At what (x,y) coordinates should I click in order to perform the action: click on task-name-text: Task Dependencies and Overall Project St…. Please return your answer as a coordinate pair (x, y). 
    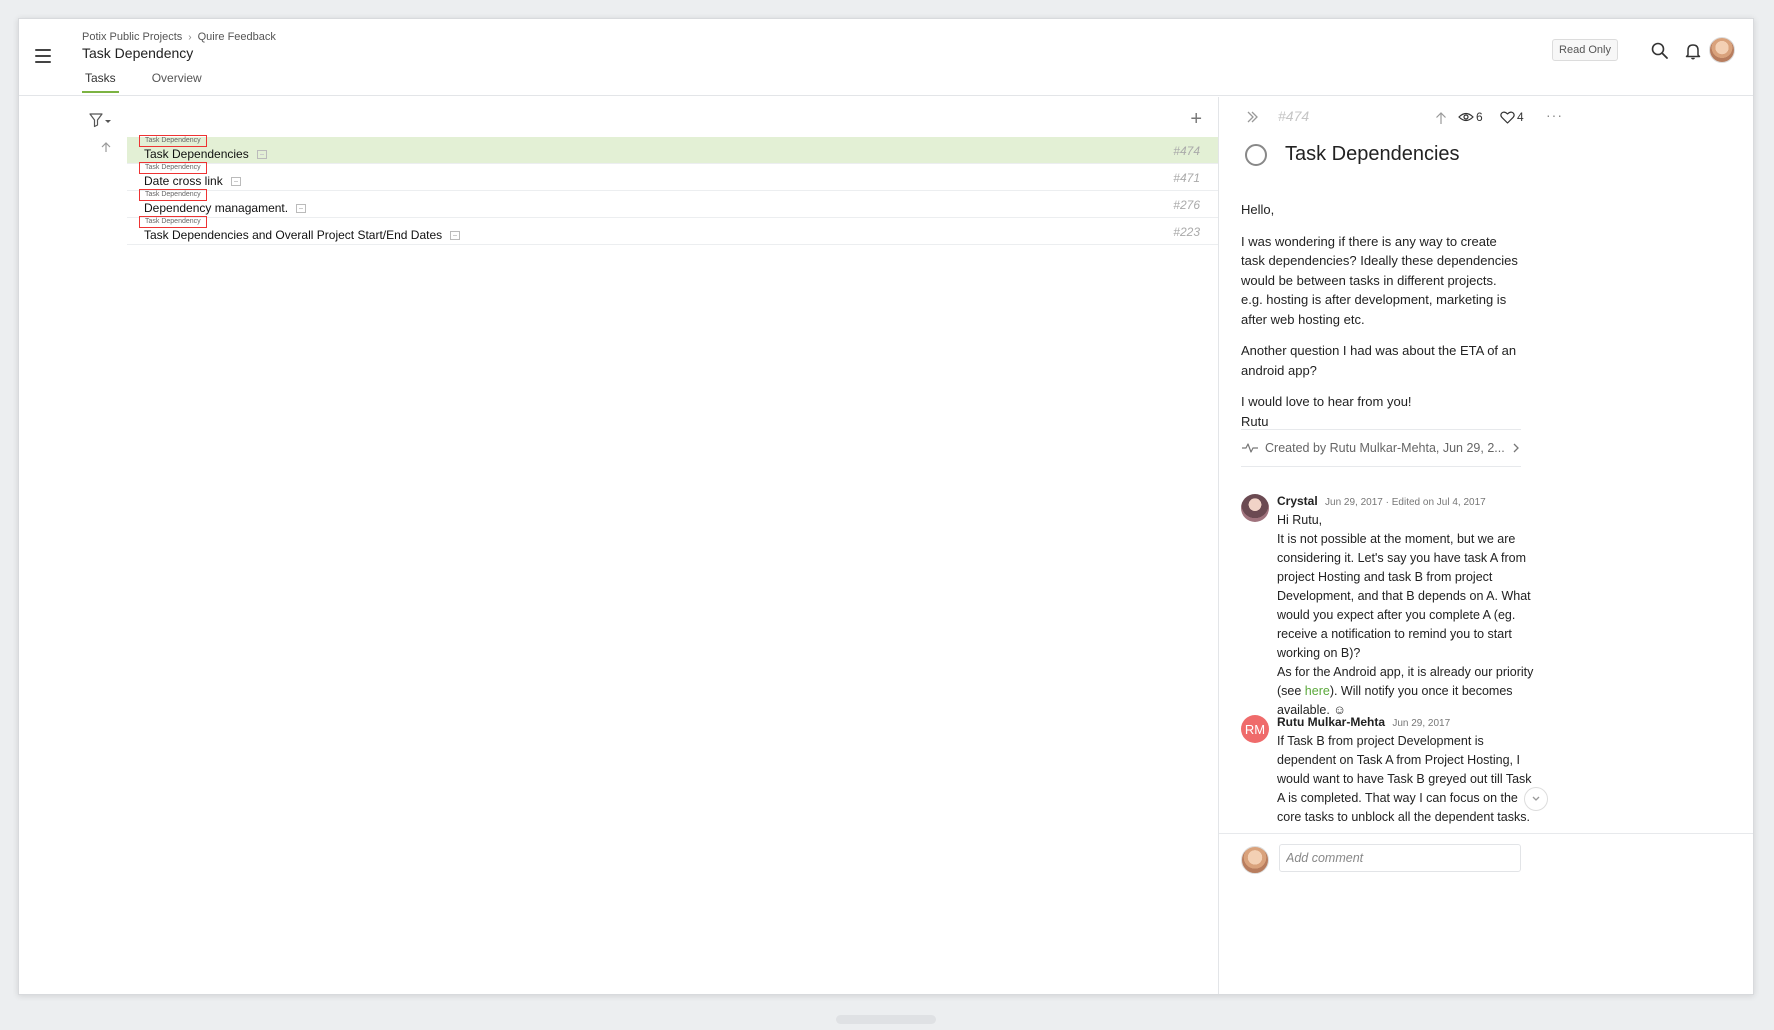
    Looking at the image, I should click on (293, 235).